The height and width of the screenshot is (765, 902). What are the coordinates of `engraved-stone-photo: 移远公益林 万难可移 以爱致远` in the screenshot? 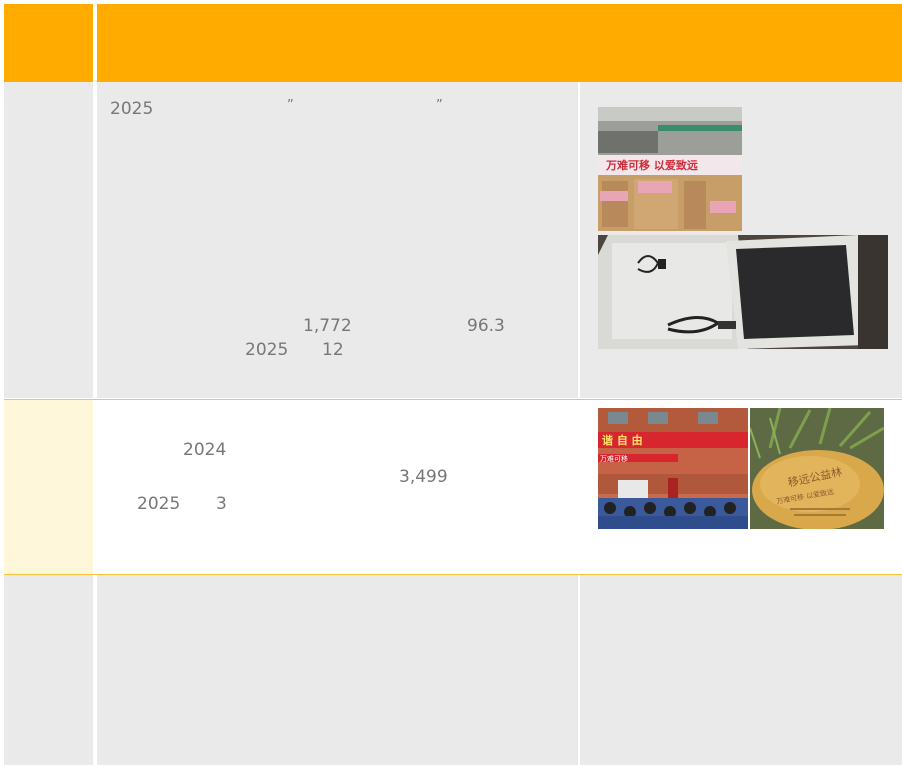 It's located at (817, 468).